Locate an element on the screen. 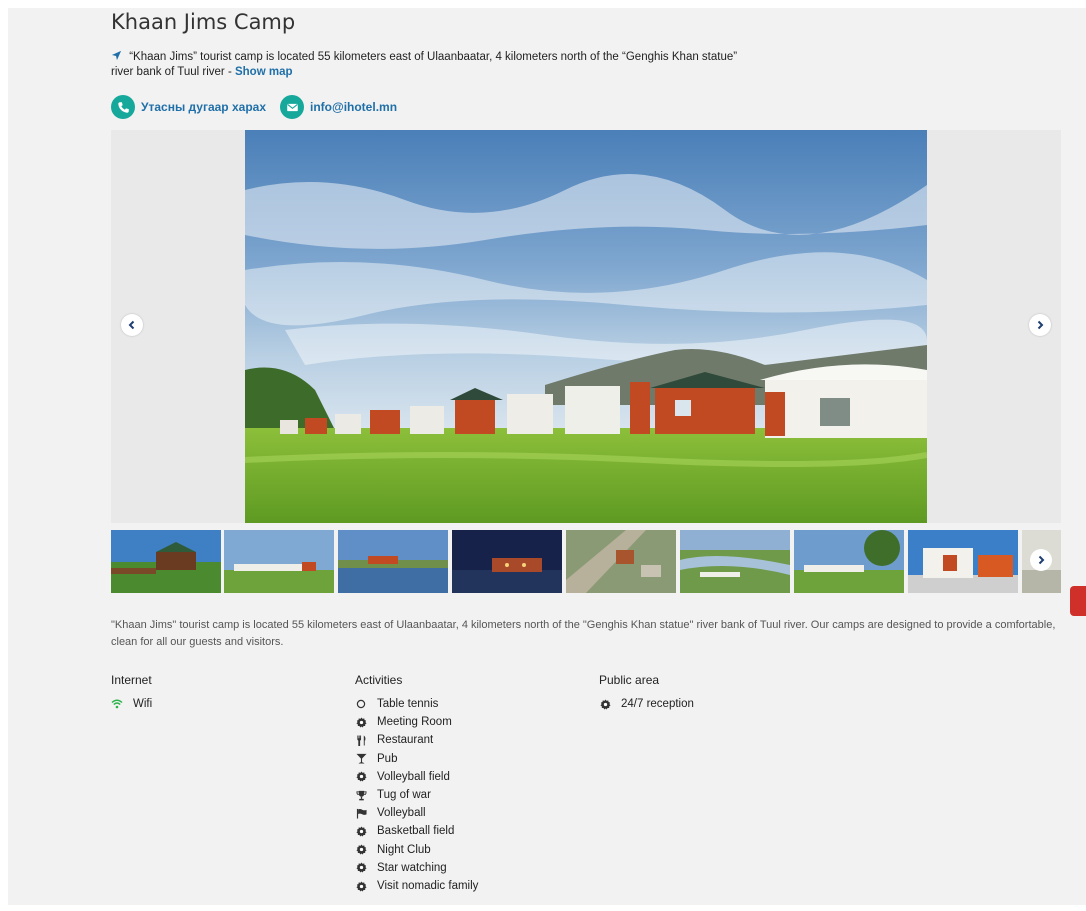 The width and height of the screenshot is (1086, 911). amenity-item: Meeting Room is located at coordinates (416, 722).